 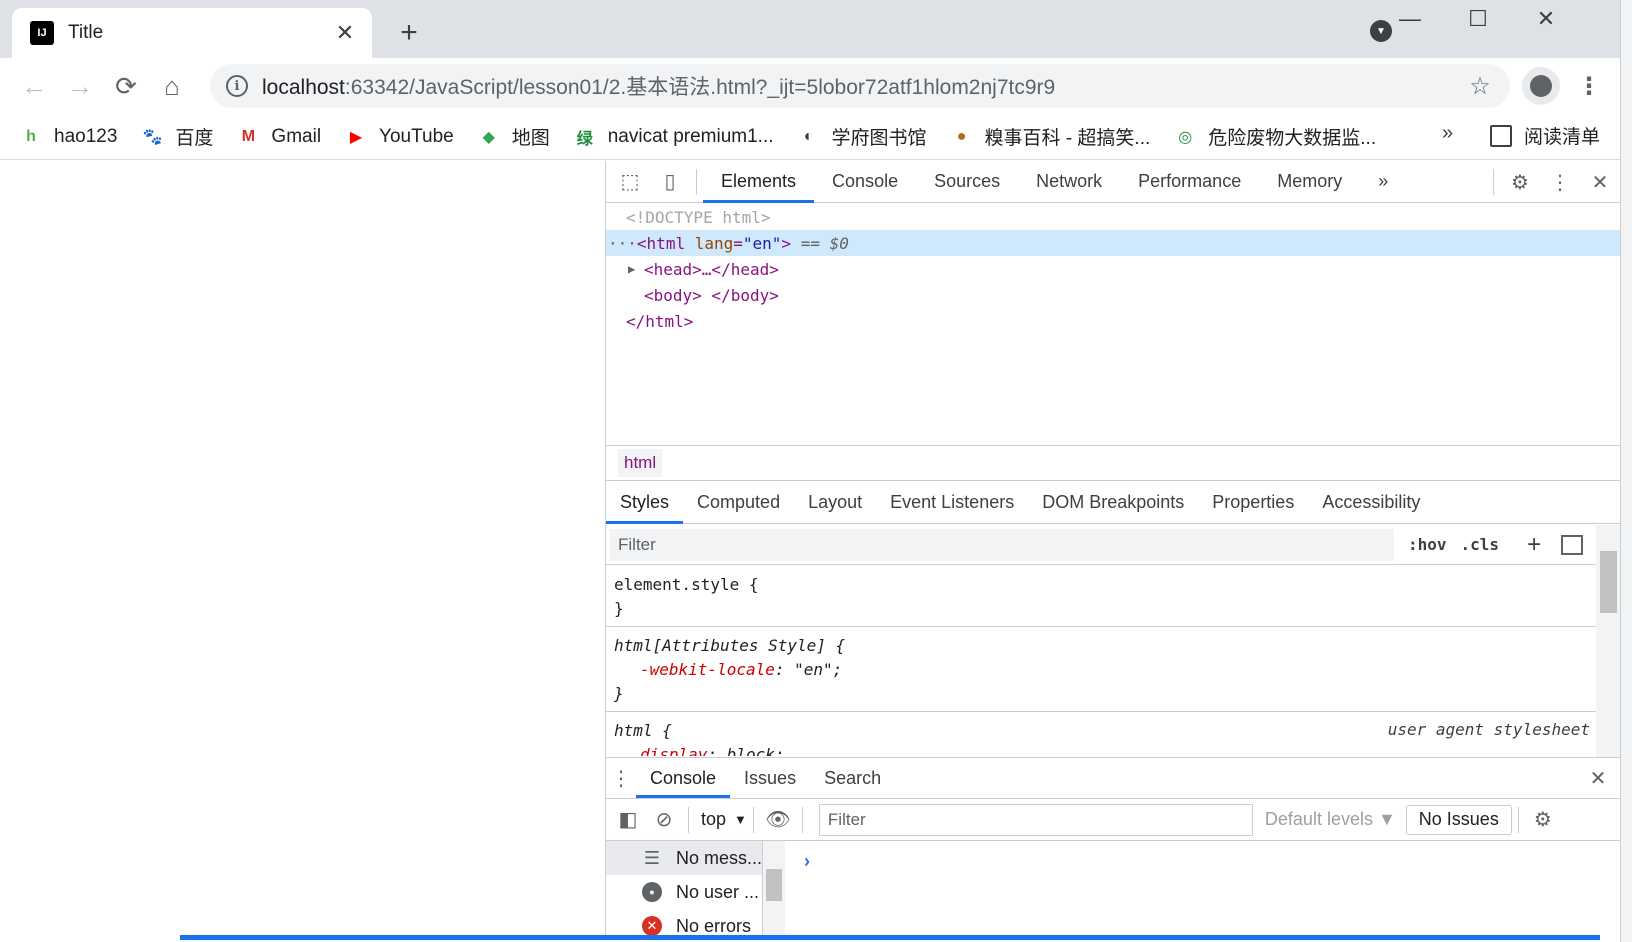 I want to click on bookmark-item: ◐ 学府图书馆, so click(x=862, y=136).